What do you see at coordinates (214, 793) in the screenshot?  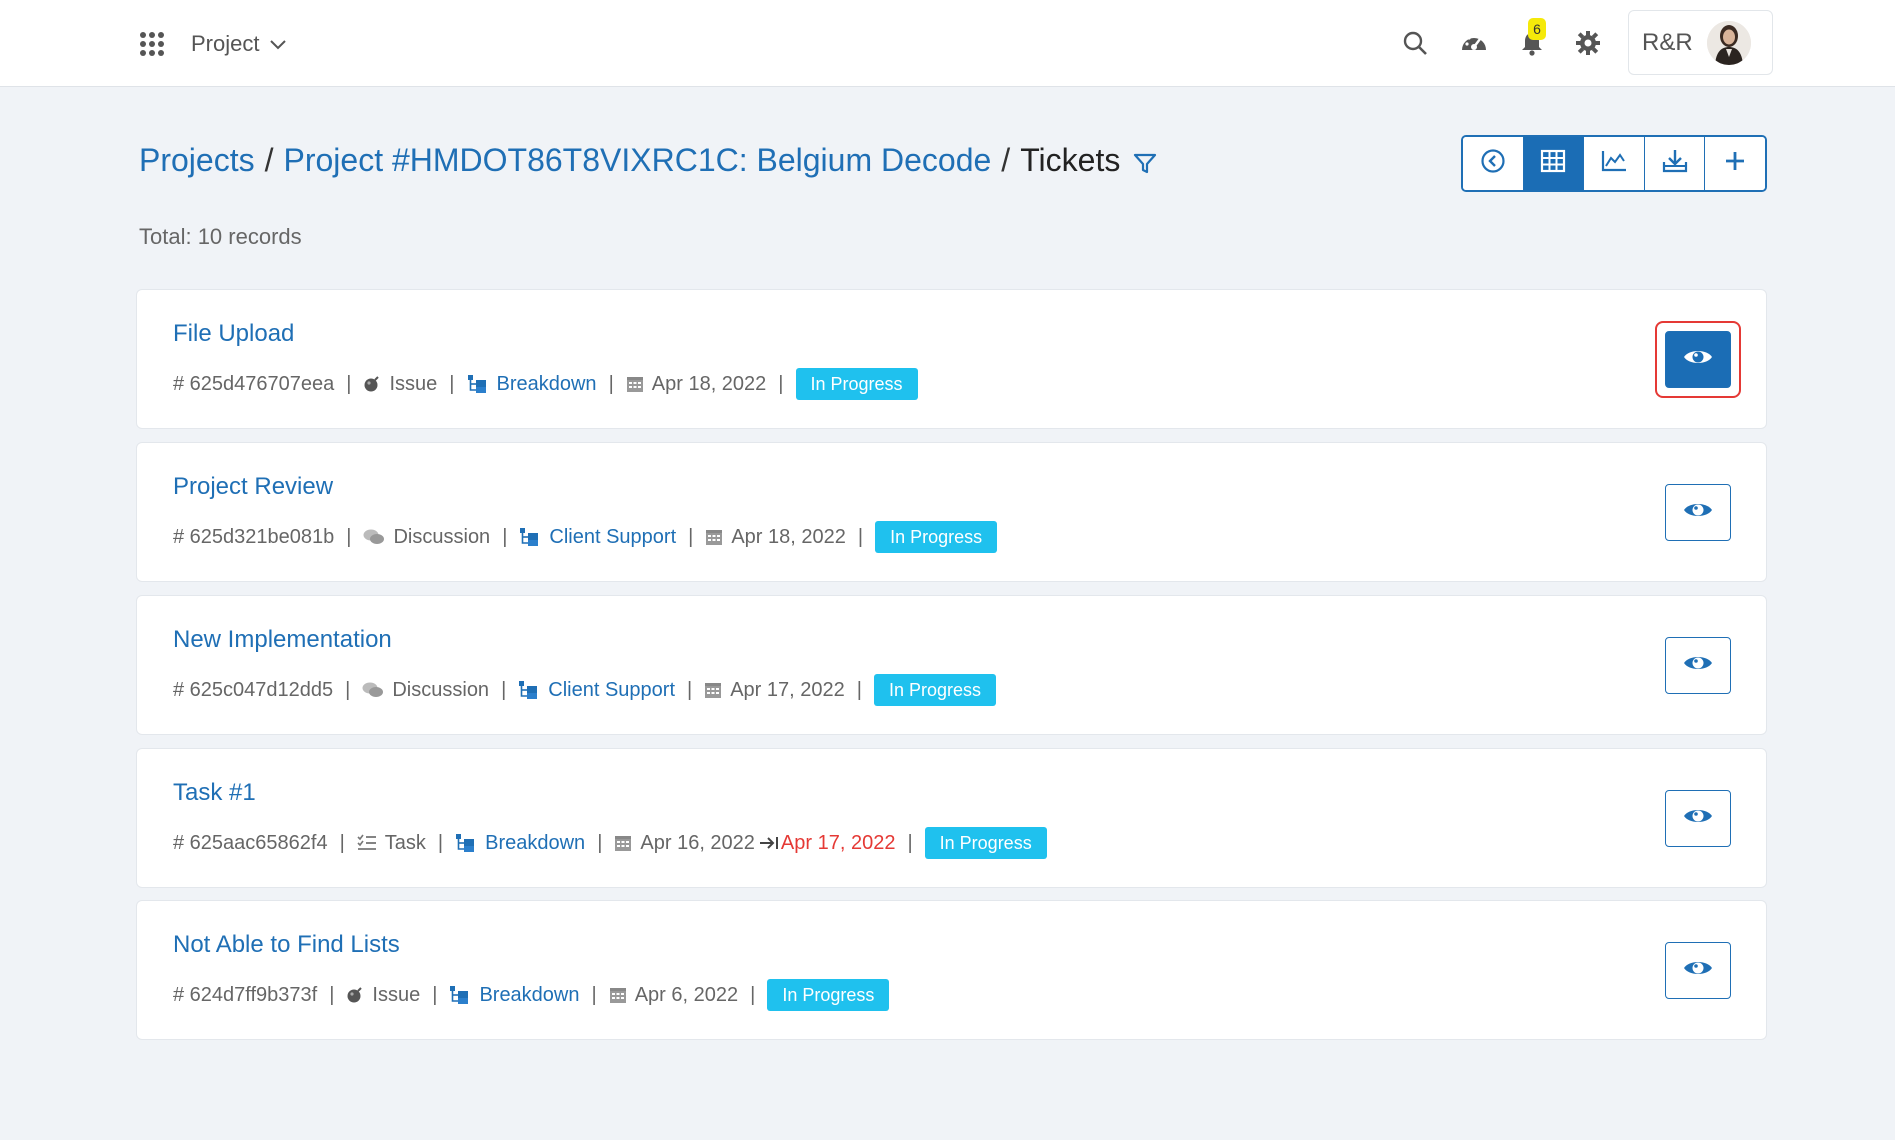 I see `ticket-title-link: Task #1` at bounding box center [214, 793].